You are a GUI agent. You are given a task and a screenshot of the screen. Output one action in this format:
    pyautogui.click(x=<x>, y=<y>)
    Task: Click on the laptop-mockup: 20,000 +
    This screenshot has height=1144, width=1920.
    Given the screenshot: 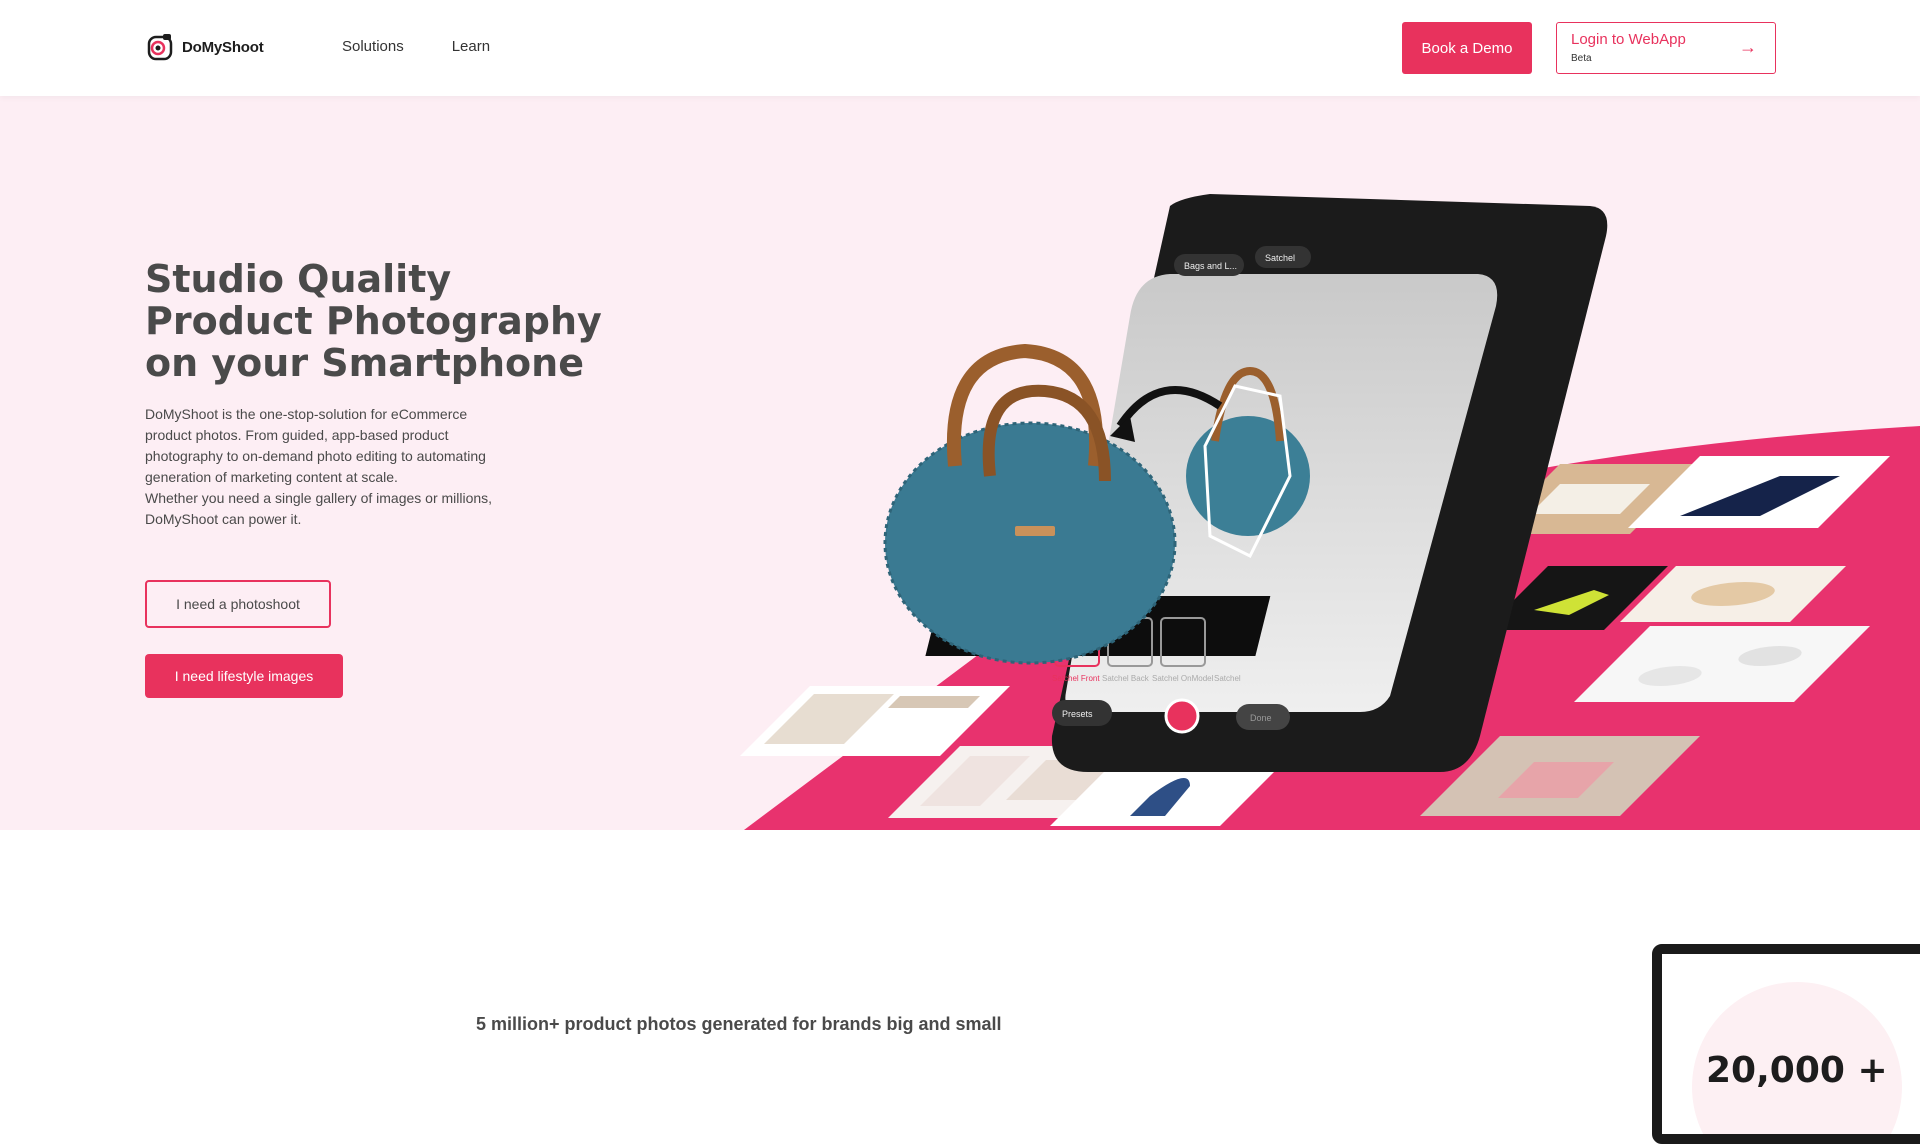 What is the action you would take?
    pyautogui.click(x=1786, y=1044)
    